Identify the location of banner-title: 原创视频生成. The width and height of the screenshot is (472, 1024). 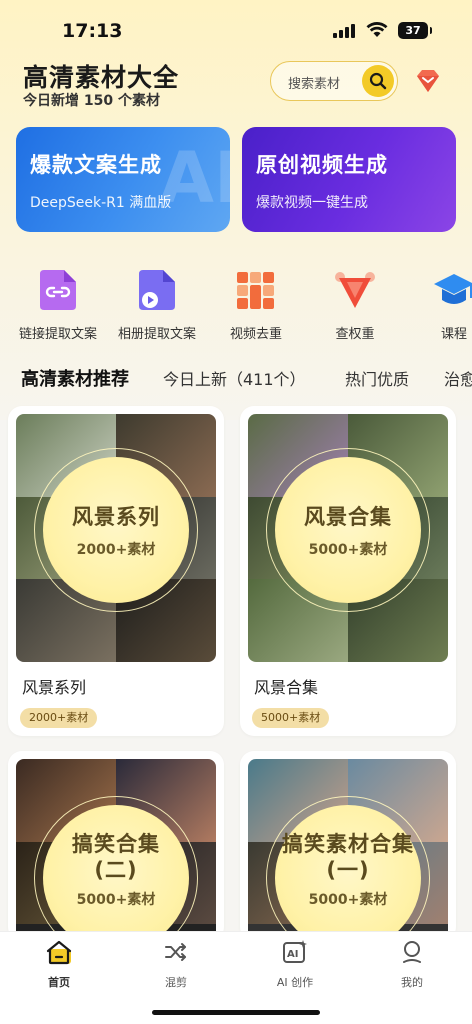
(322, 165).